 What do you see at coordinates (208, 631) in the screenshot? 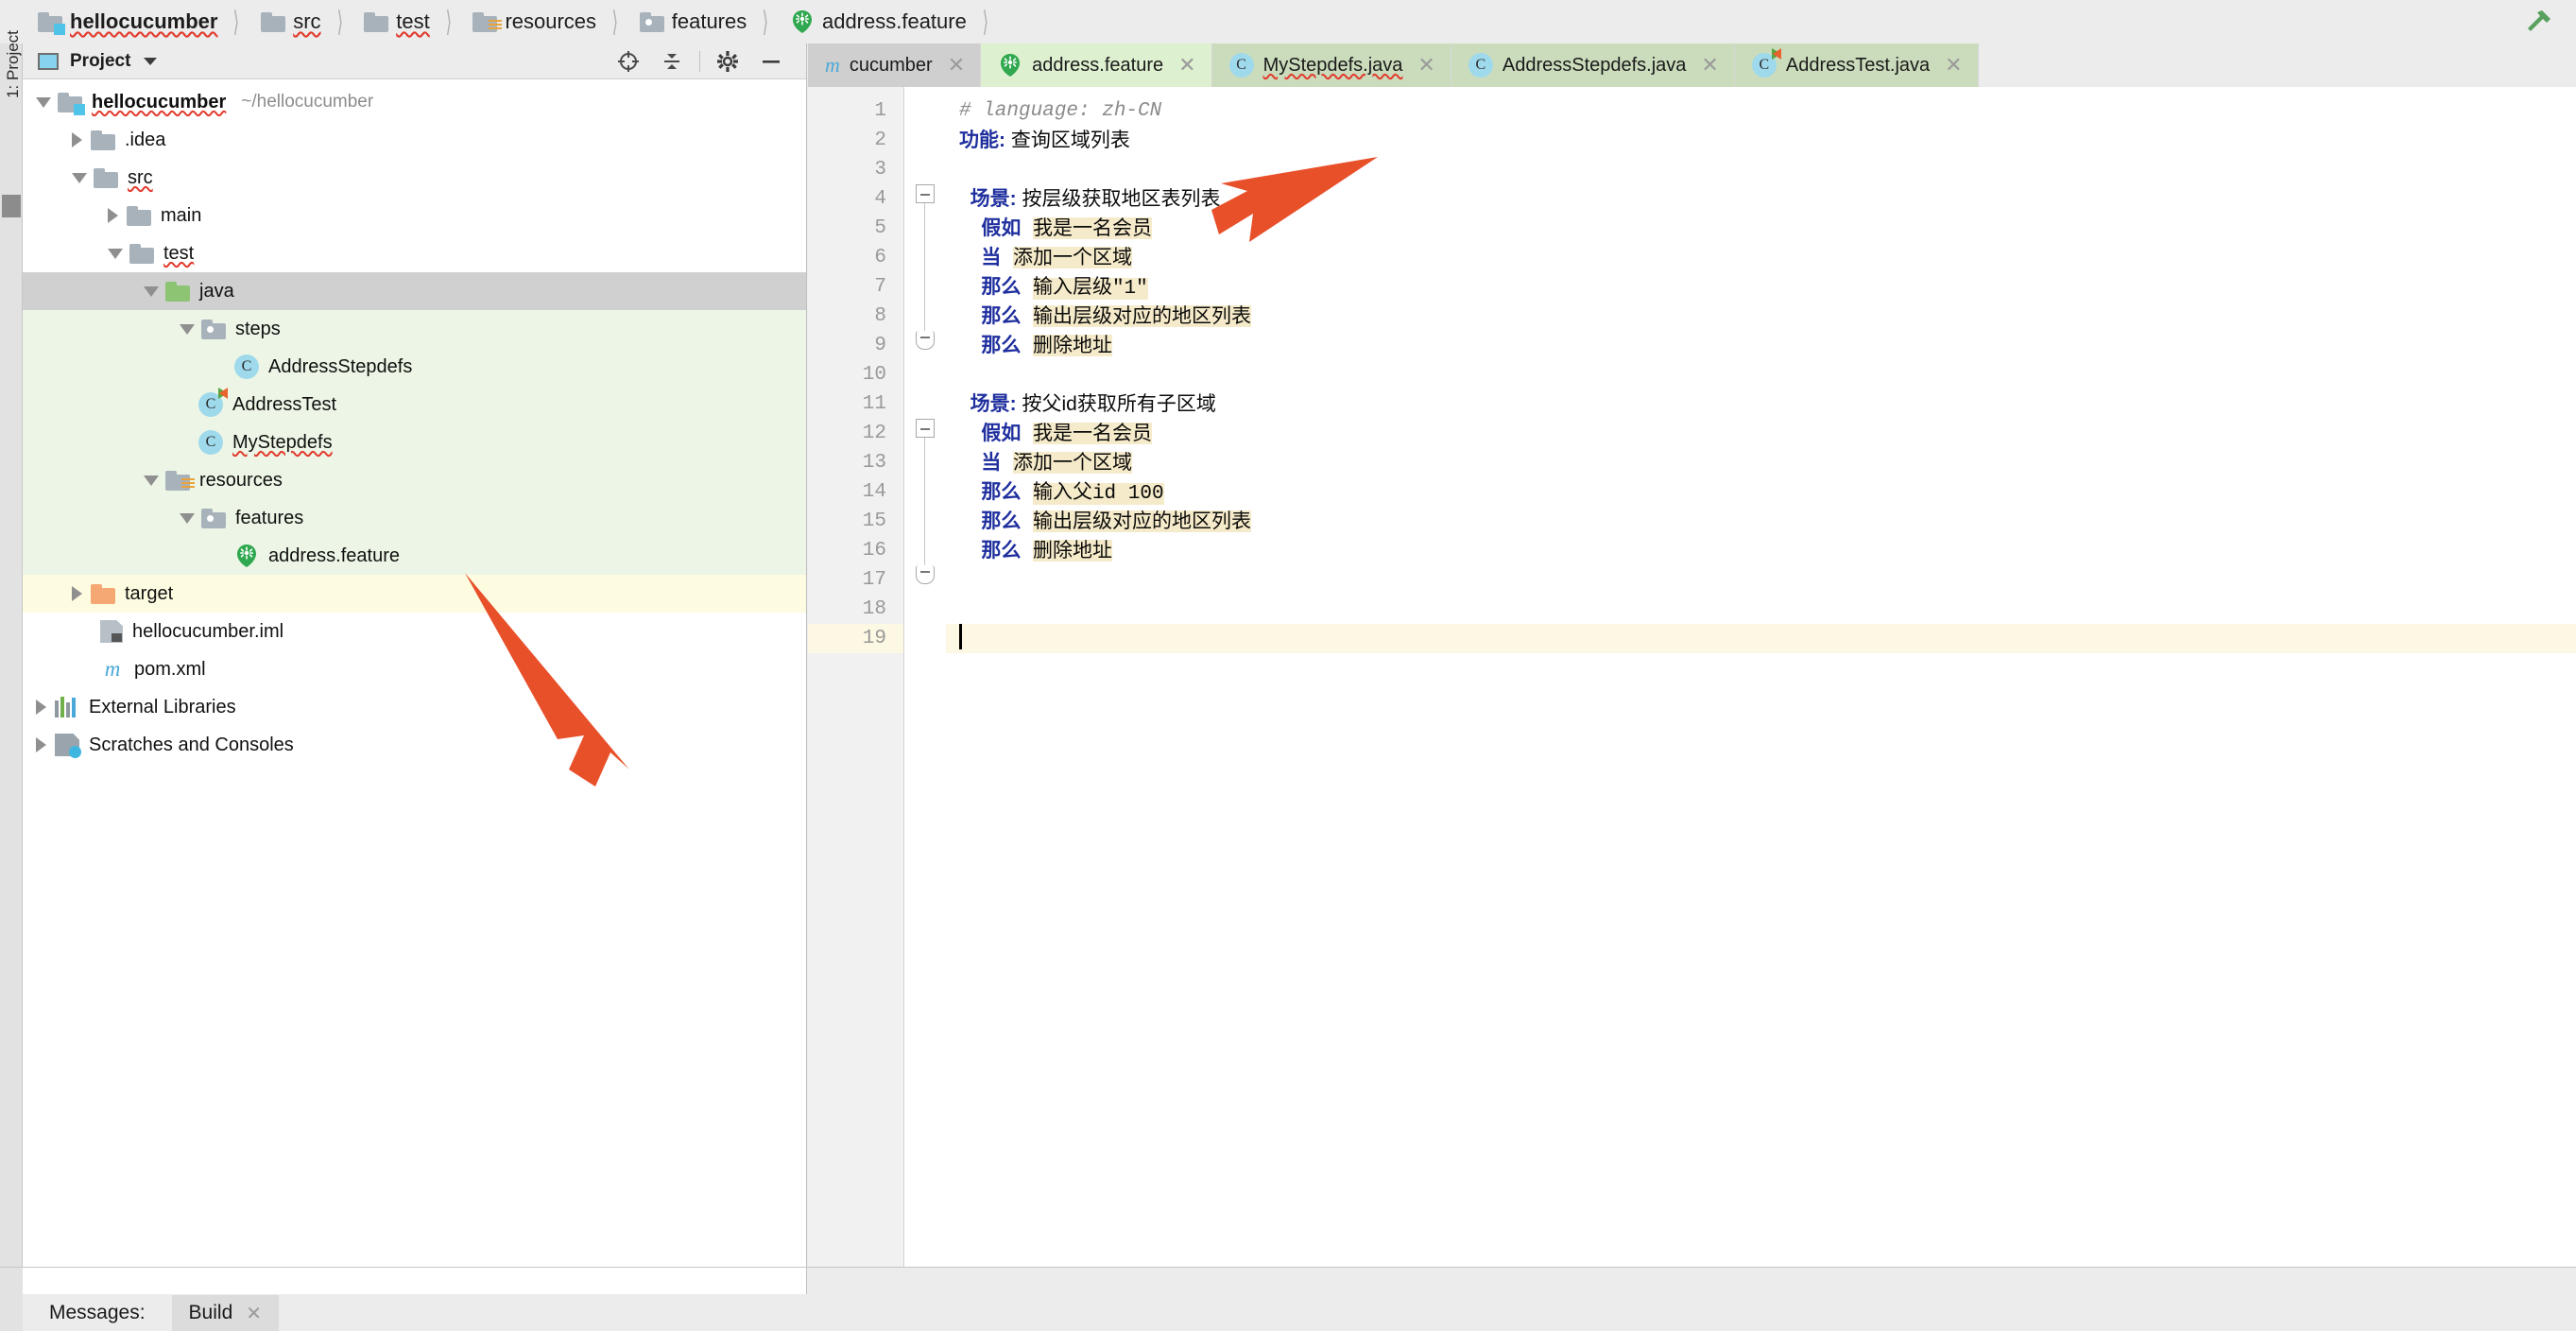
I see `tree-label: hellocucumber.iml` at bounding box center [208, 631].